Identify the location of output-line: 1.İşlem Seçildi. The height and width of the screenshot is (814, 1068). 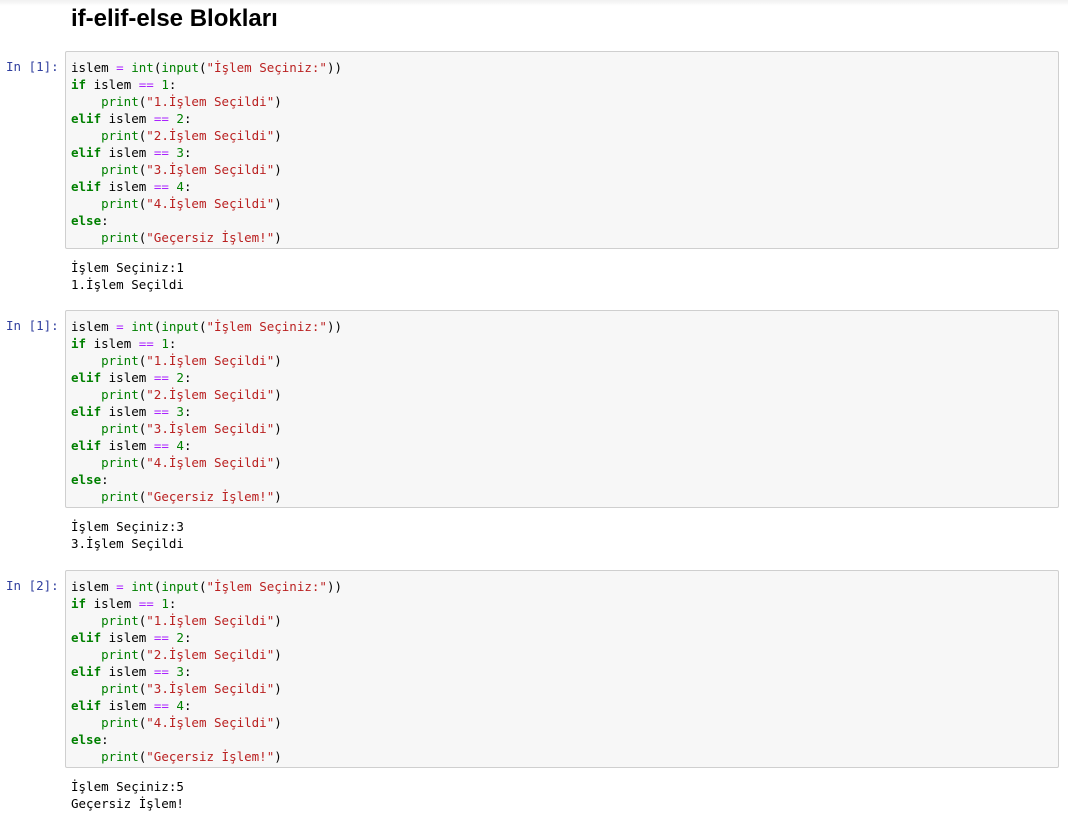
(127, 284).